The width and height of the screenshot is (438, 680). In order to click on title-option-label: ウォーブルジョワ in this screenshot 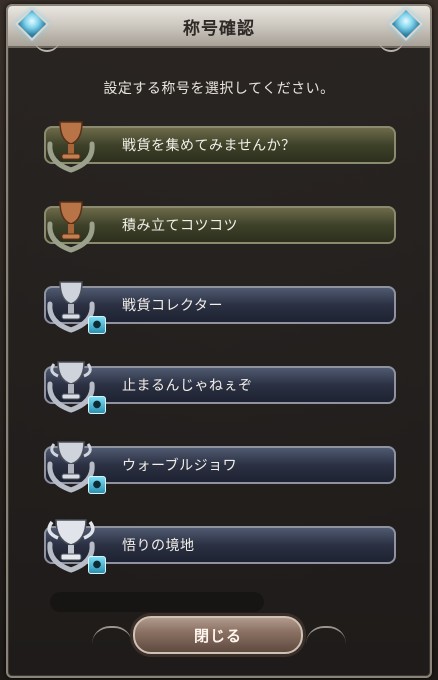, I will do `click(180, 466)`.